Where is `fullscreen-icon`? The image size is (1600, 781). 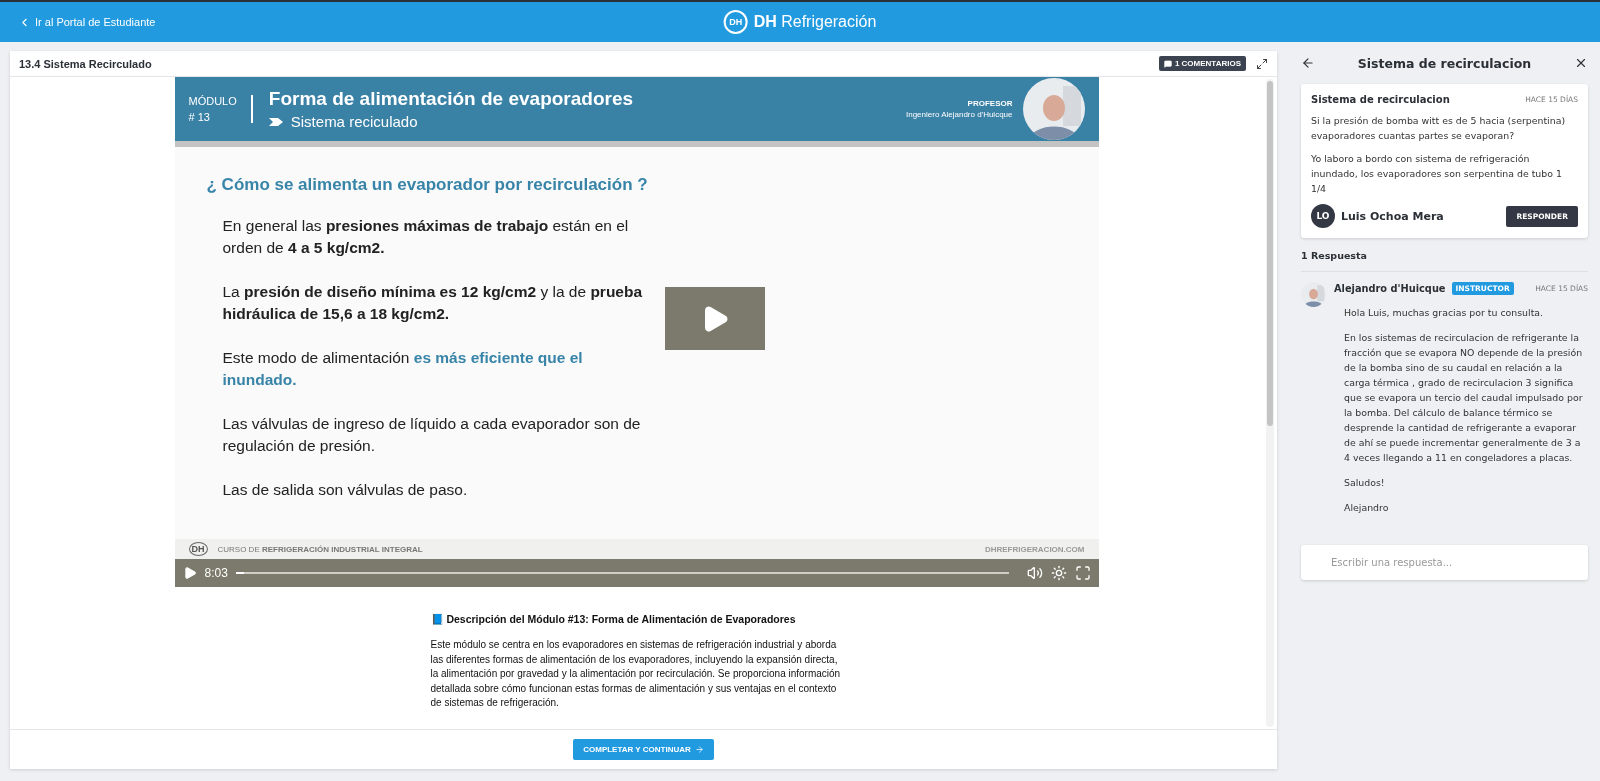
fullscreen-icon is located at coordinates (1082, 573).